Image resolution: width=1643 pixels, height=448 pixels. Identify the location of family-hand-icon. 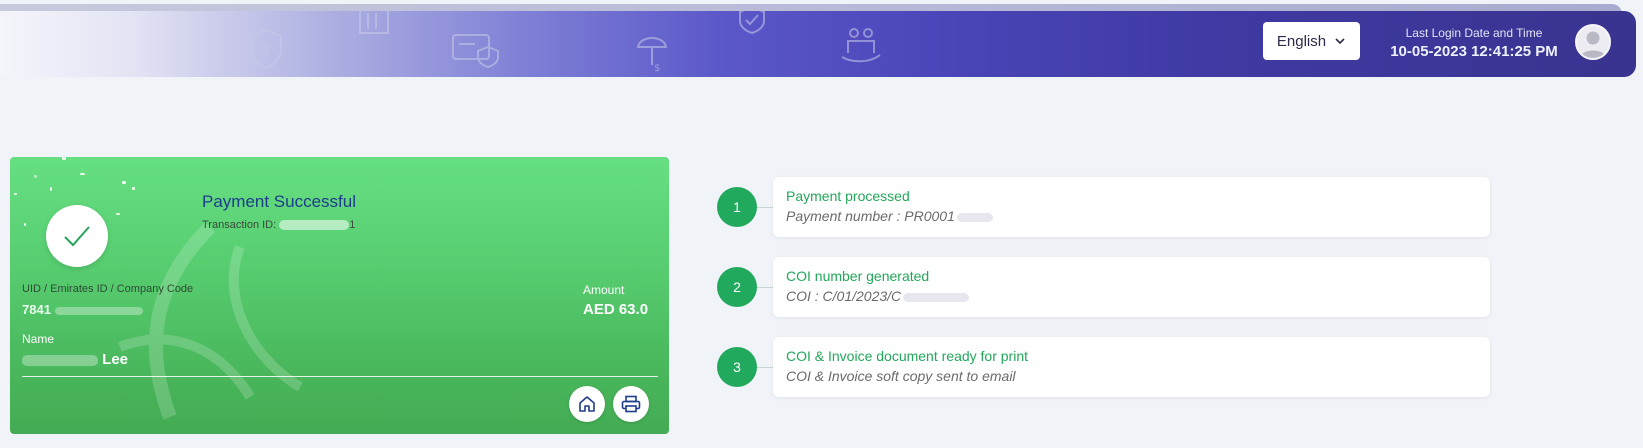
(861, 45).